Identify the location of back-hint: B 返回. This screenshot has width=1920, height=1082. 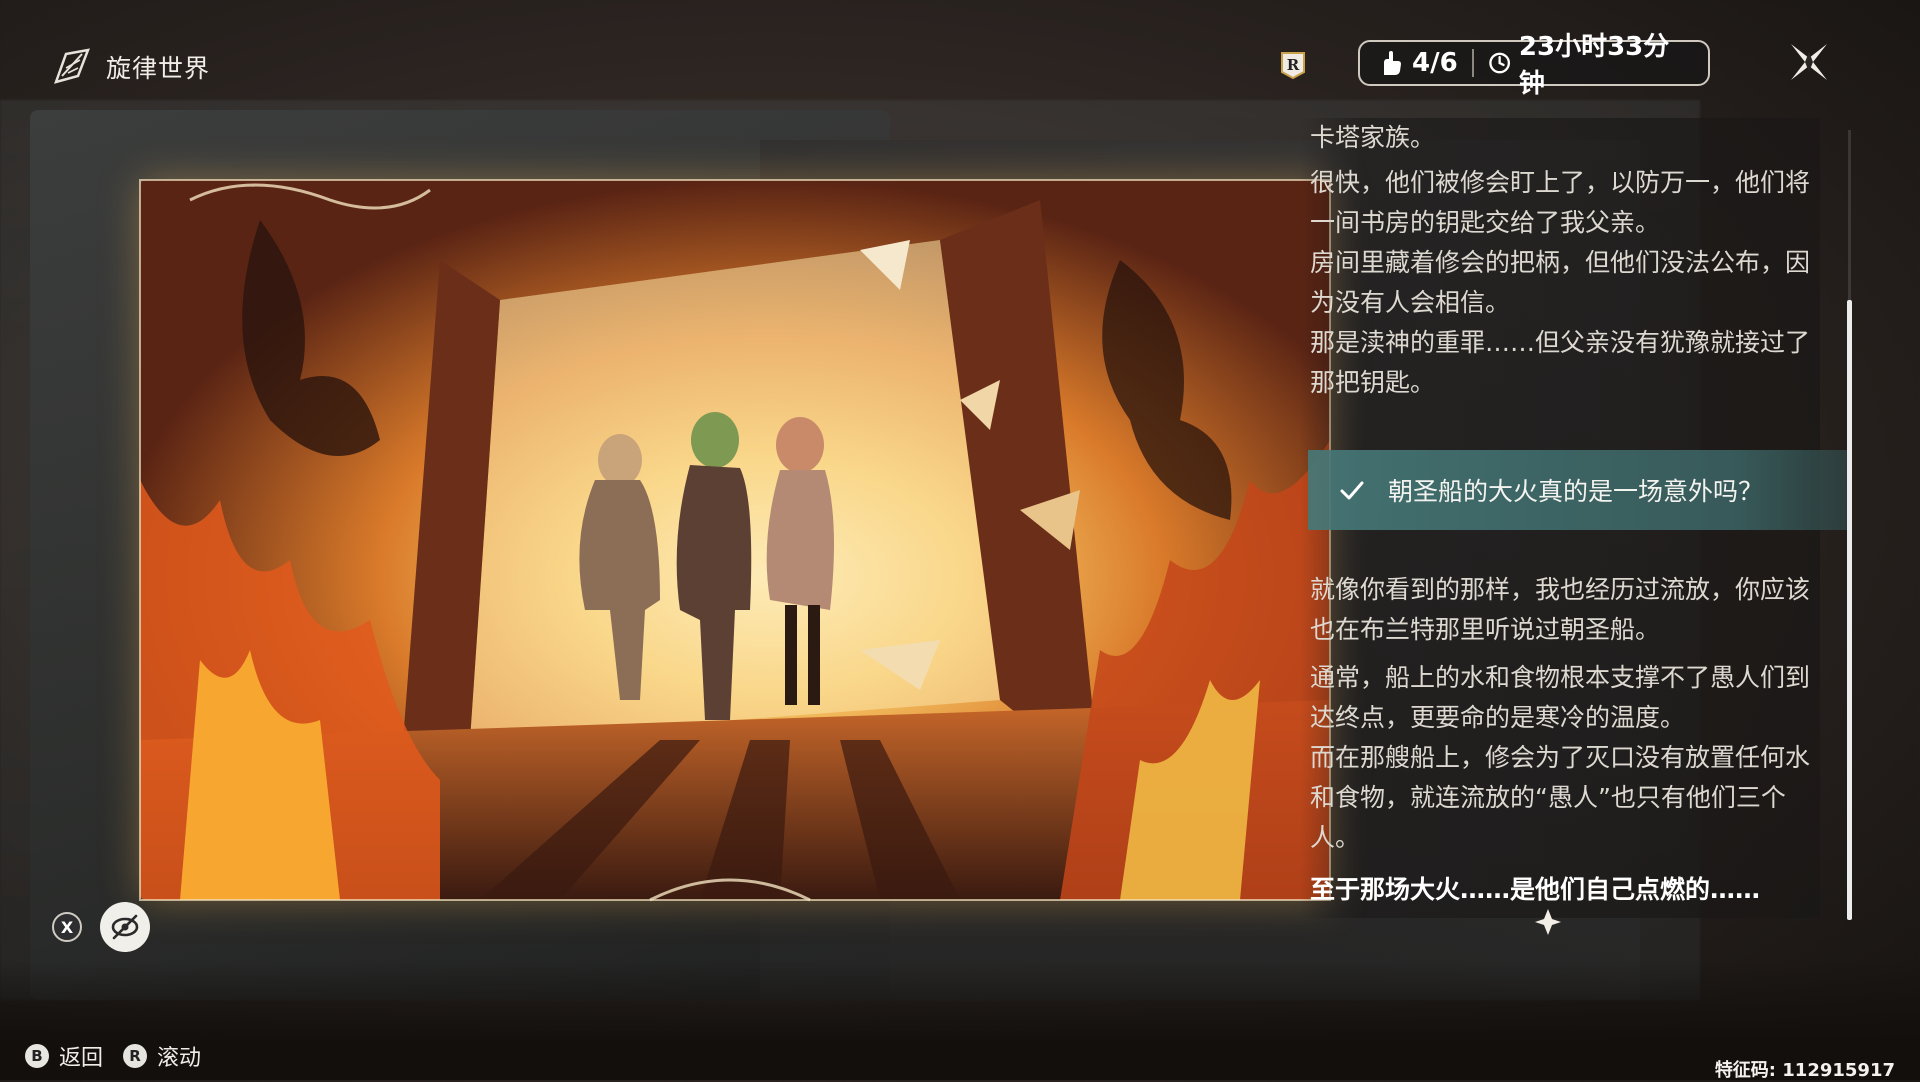
(64, 1056).